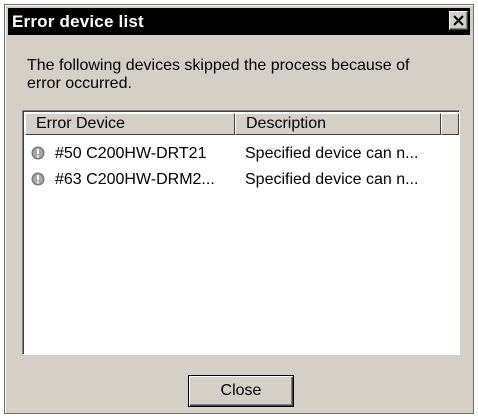 The image size is (478, 417). Describe the element at coordinates (239, 21) in the screenshot. I see `title-bar: Error device list` at that location.